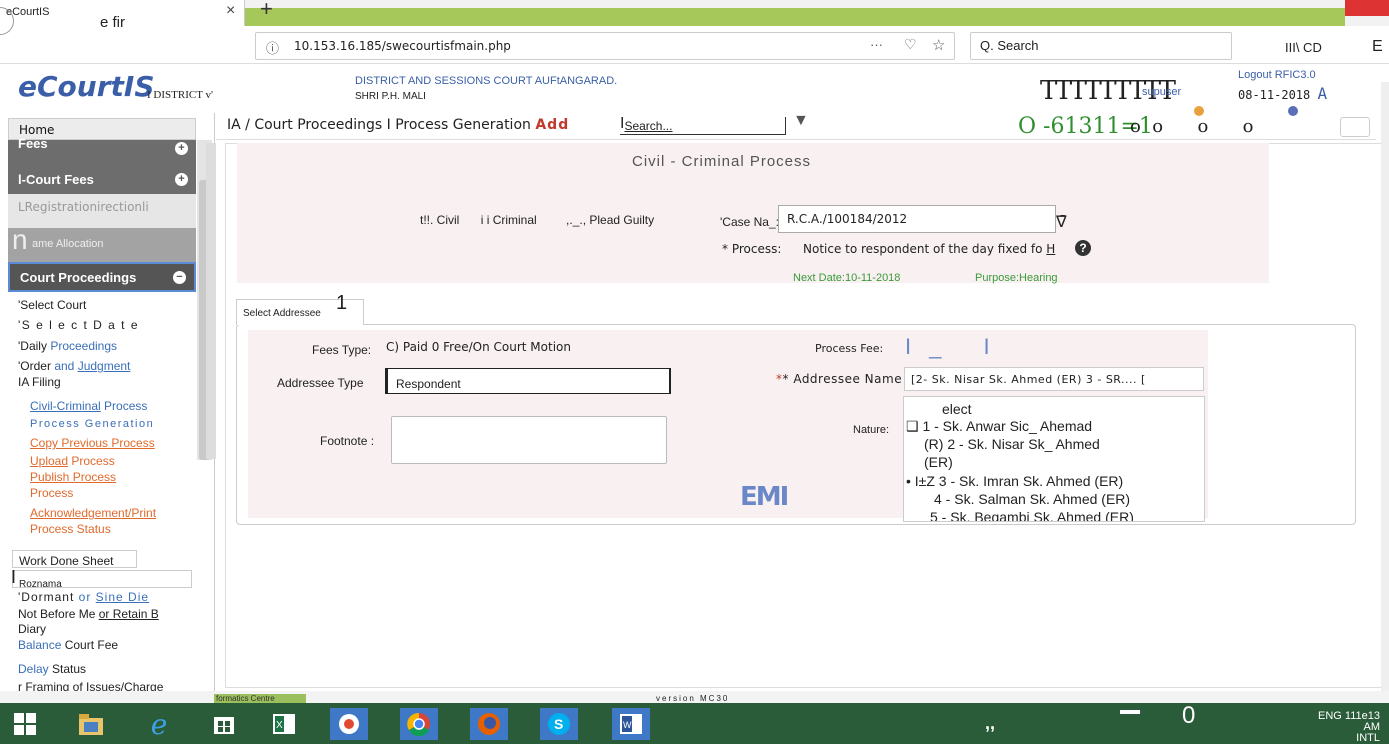  What do you see at coordinates (1385, 387) in the screenshot?
I see `page-scrollbar` at bounding box center [1385, 387].